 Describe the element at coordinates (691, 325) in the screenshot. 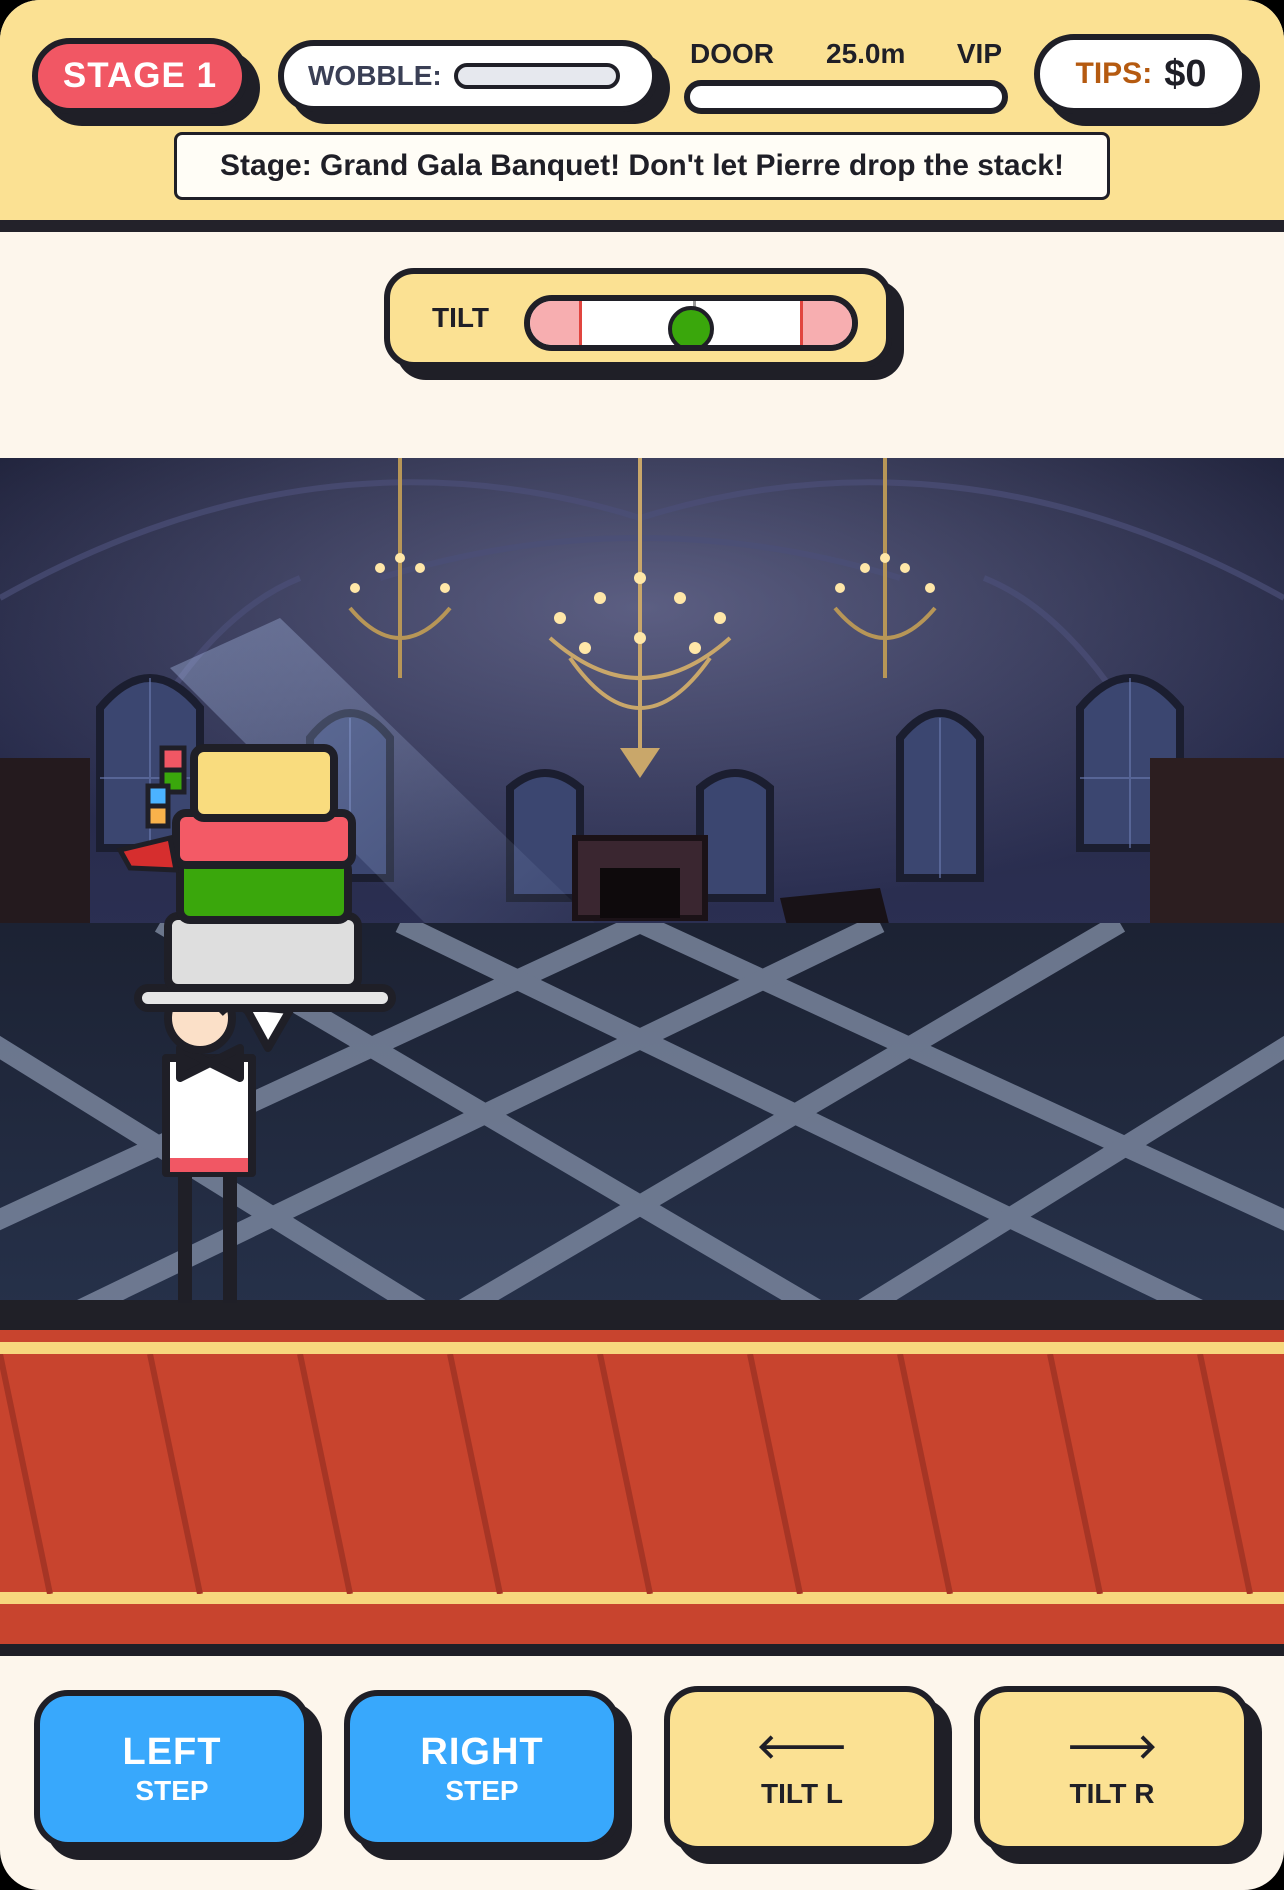

I see `tilt-indicator` at that location.